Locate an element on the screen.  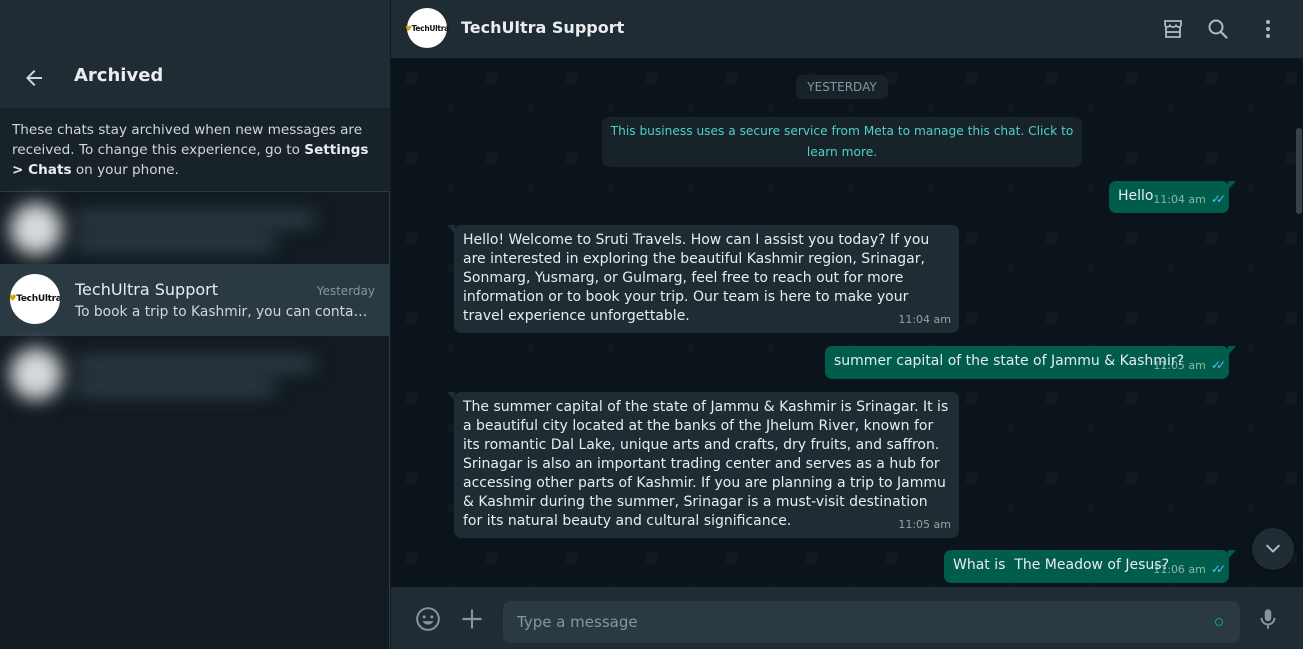
composer-bar is located at coordinates (847, 618).